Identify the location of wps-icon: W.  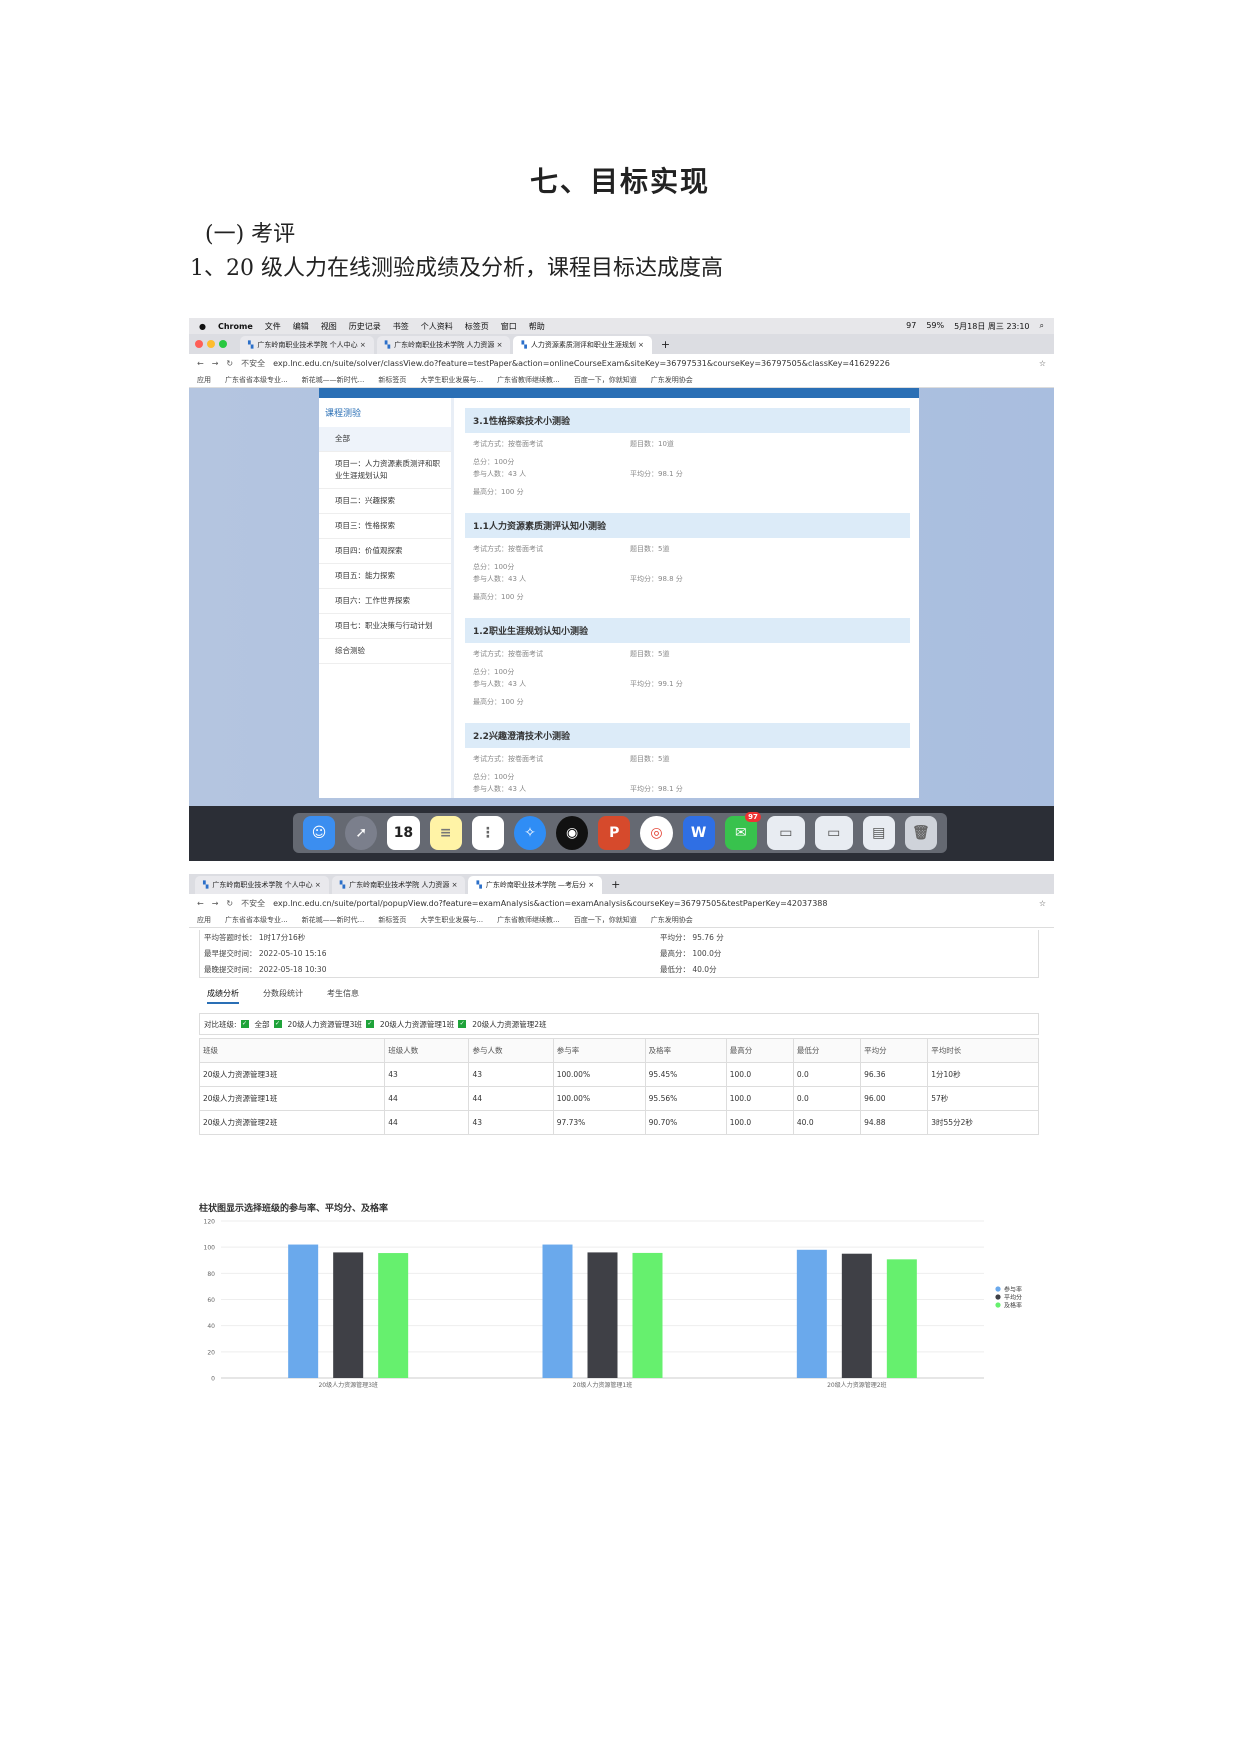
(698, 833).